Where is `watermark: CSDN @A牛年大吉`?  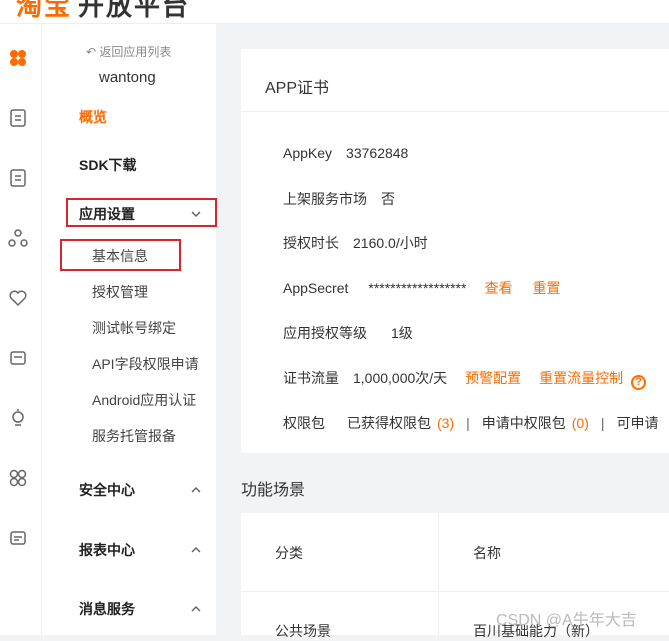 watermark: CSDN @A牛年大吉 is located at coordinates (566, 620).